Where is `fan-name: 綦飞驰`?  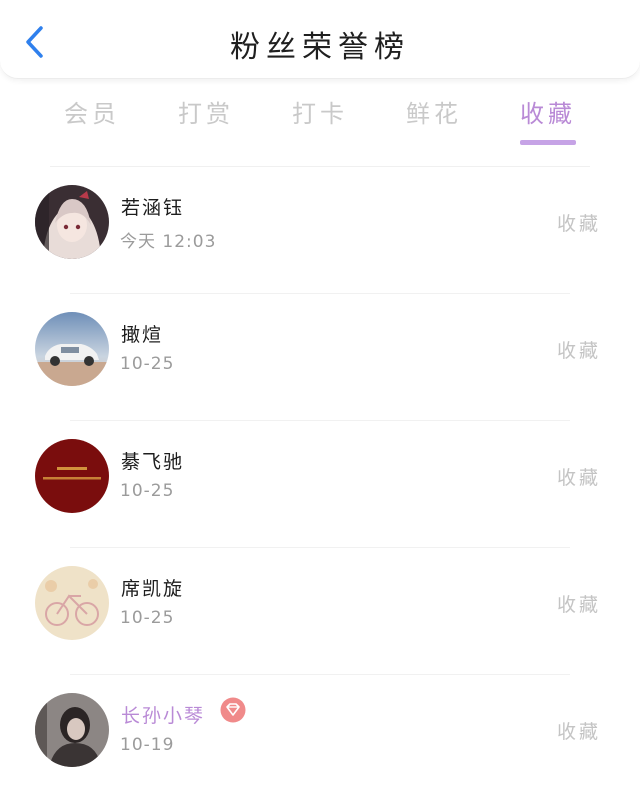 fan-name: 綦飞驰 is located at coordinates (153, 462).